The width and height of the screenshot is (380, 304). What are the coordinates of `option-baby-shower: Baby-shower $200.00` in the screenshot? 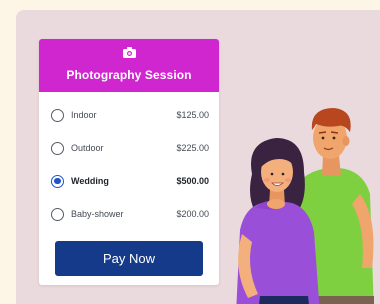 It's located at (130, 214).